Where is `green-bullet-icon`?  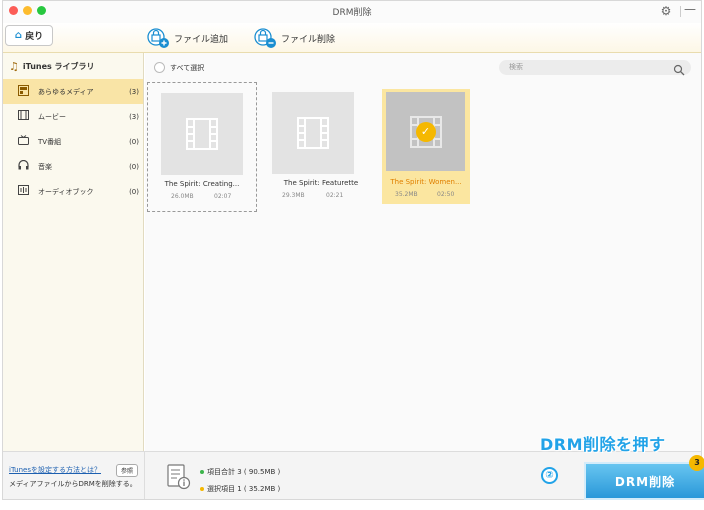 green-bullet-icon is located at coordinates (202, 472).